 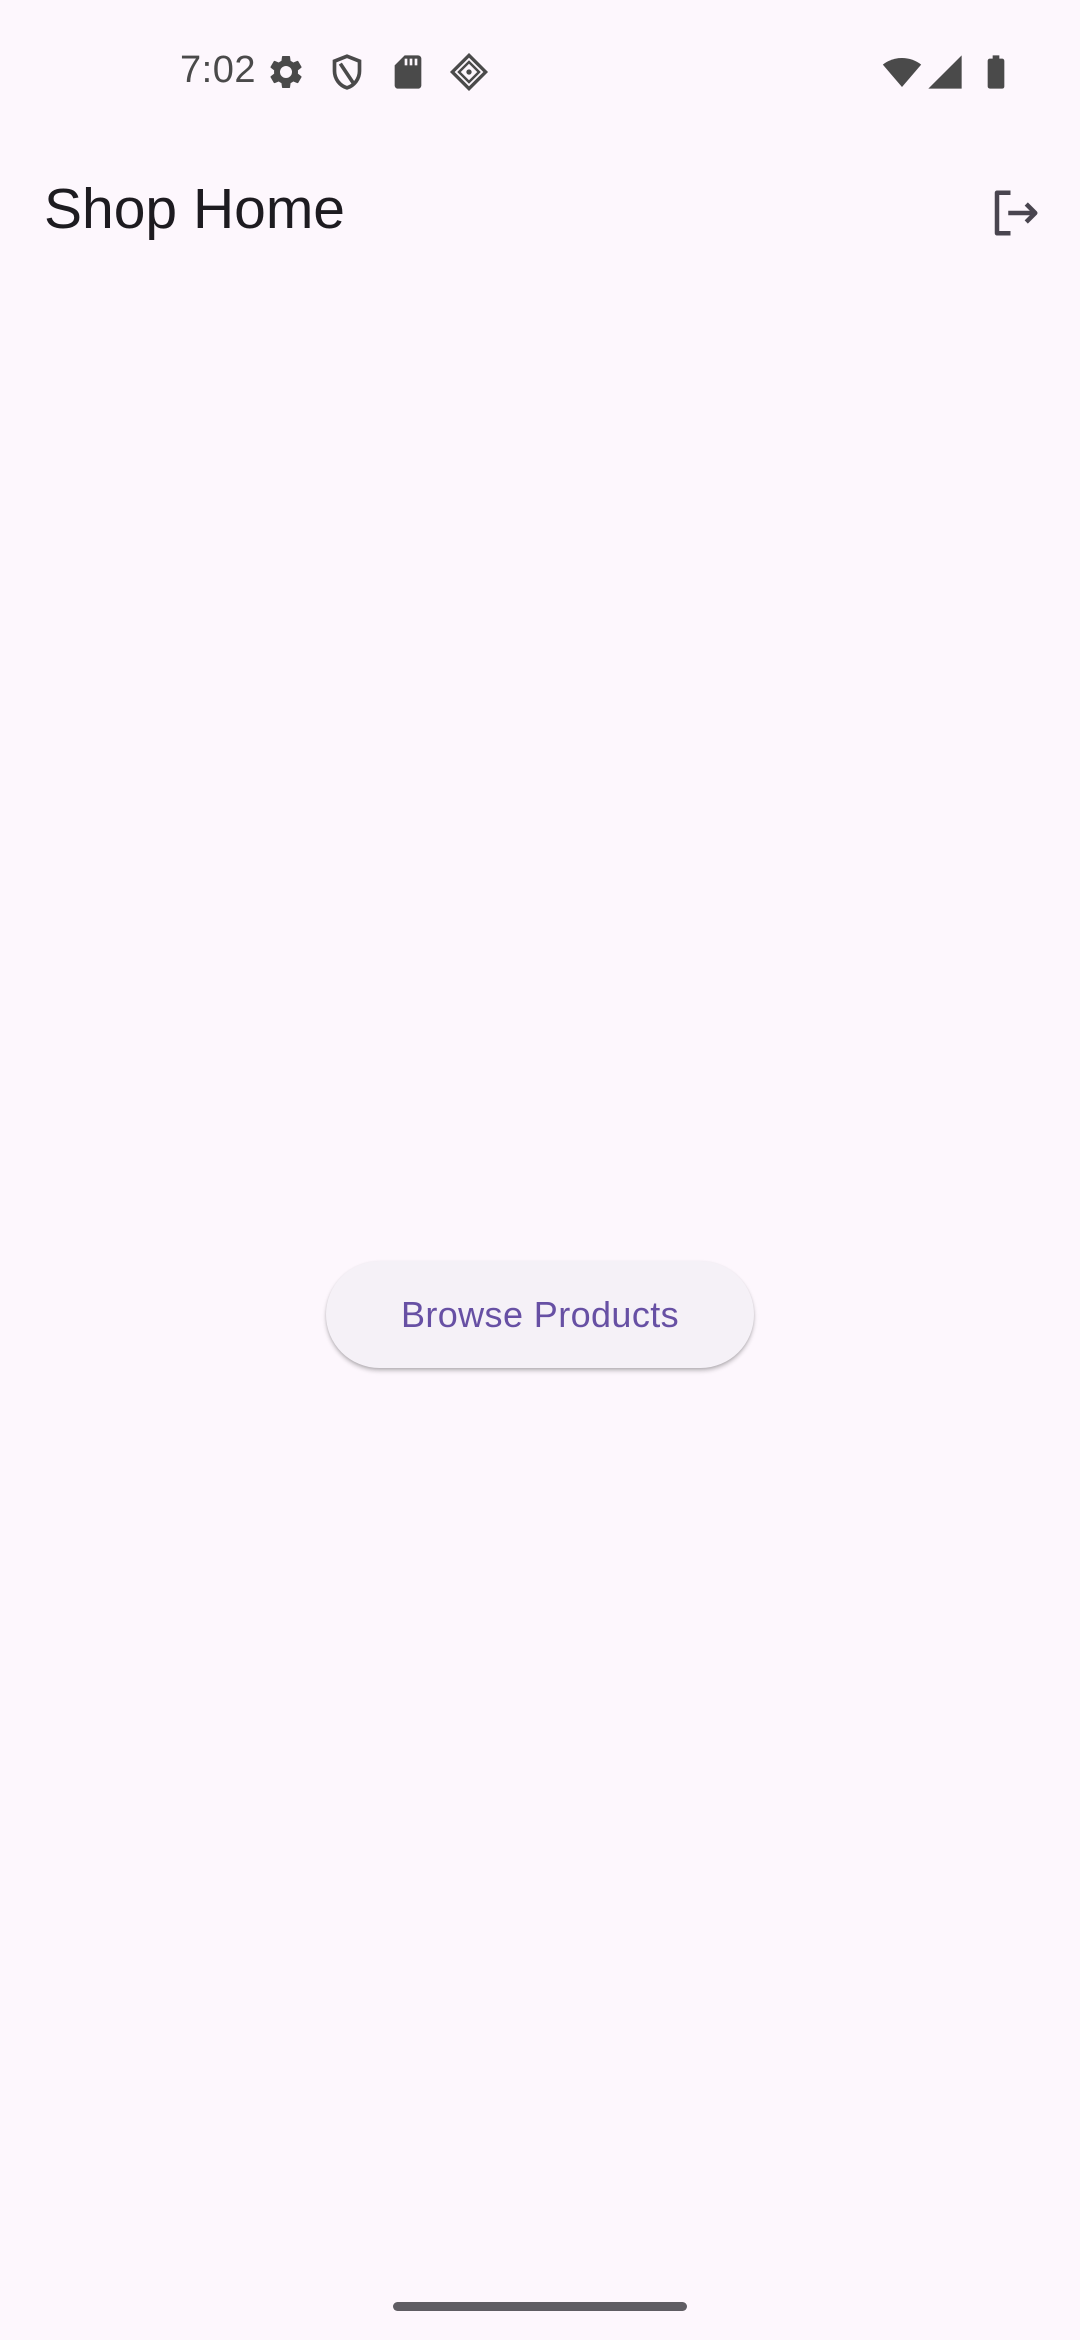 I want to click on logout-button, so click(x=1015, y=211).